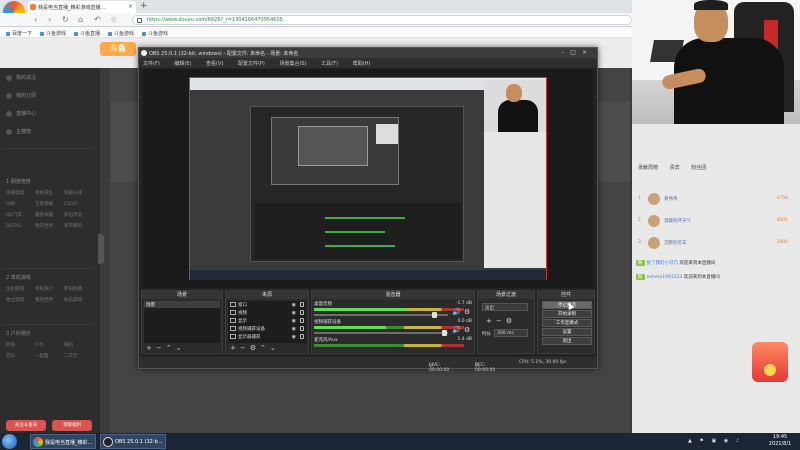  Describe the element at coordinates (49, 345) in the screenshot. I see `category-link: 户外` at that location.